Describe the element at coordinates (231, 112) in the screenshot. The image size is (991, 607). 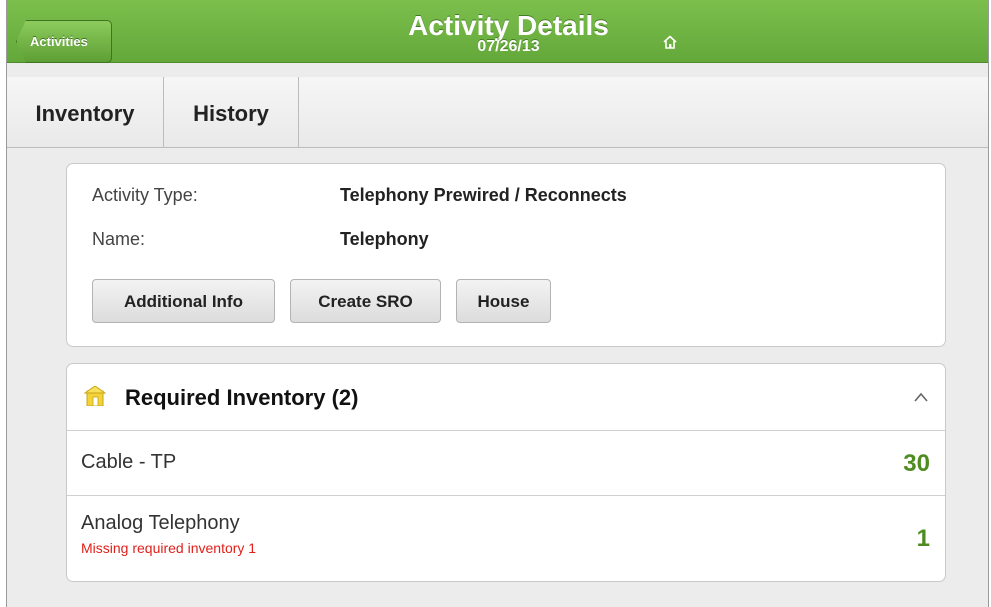
I see `tab-history: History` at that location.